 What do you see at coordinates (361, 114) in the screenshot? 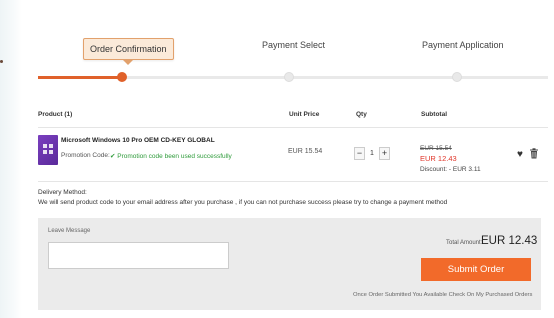
I see `header-qty: Qty` at bounding box center [361, 114].